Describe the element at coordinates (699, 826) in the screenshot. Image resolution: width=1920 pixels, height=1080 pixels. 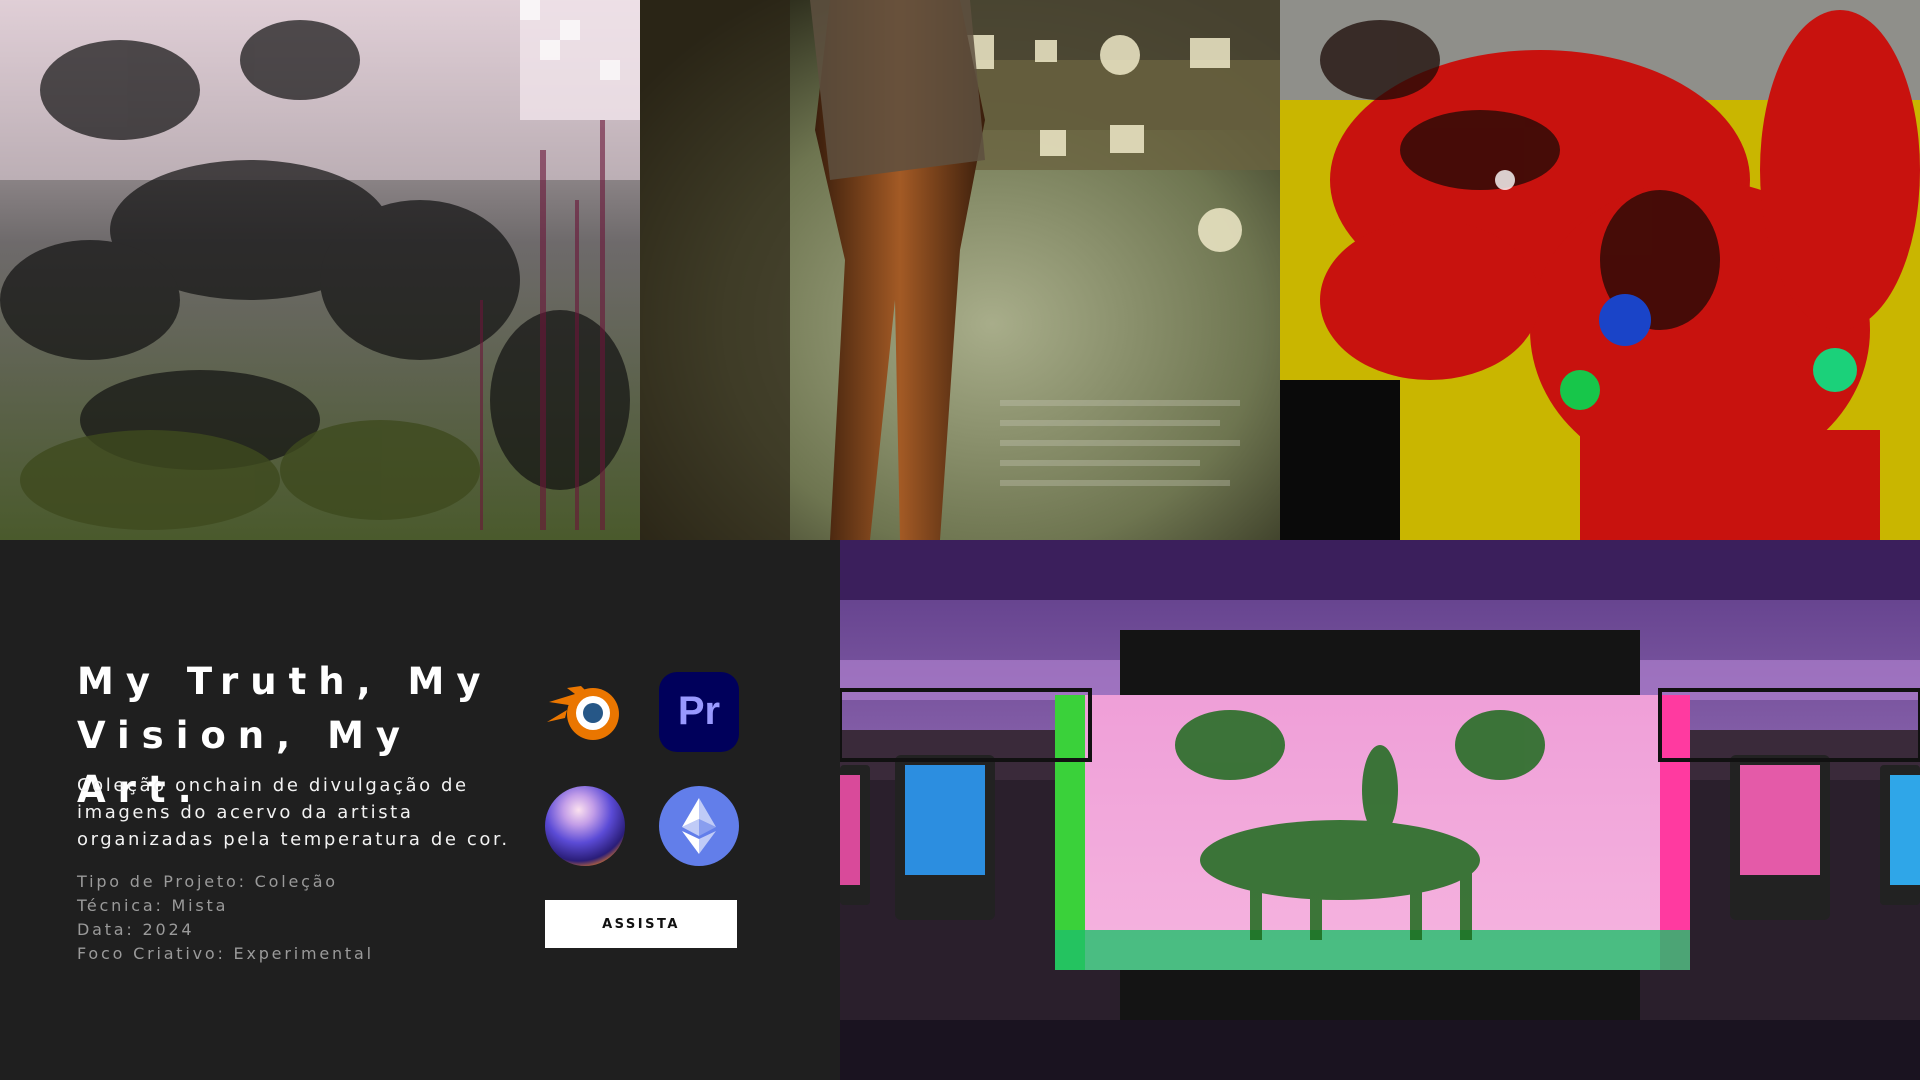
I see `ethereum-icon` at that location.